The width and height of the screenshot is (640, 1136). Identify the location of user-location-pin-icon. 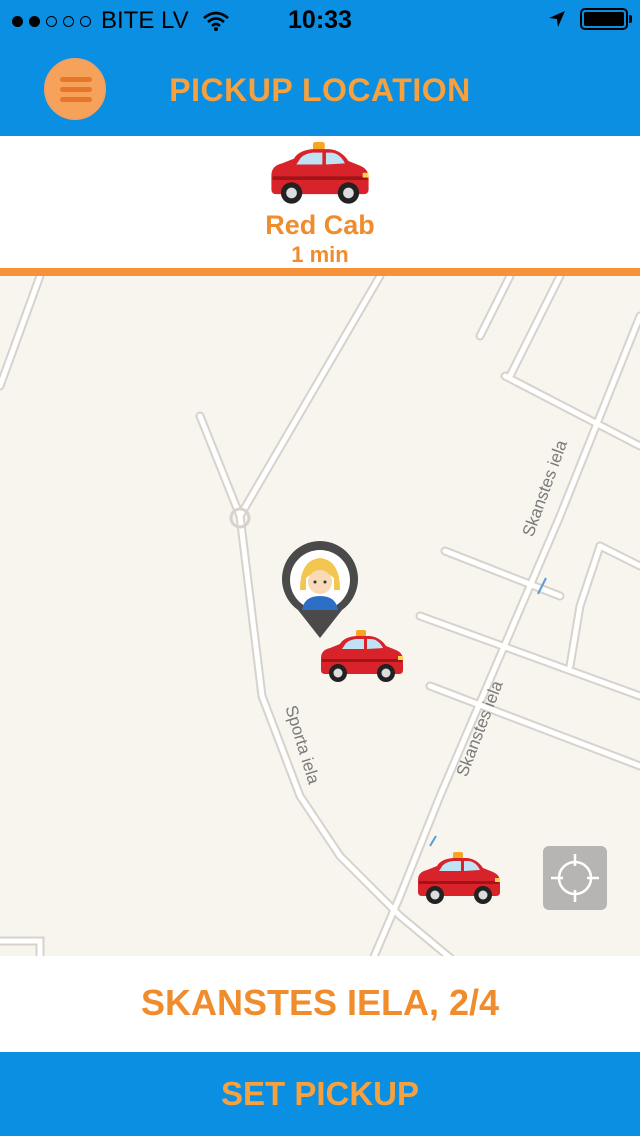
(320, 589).